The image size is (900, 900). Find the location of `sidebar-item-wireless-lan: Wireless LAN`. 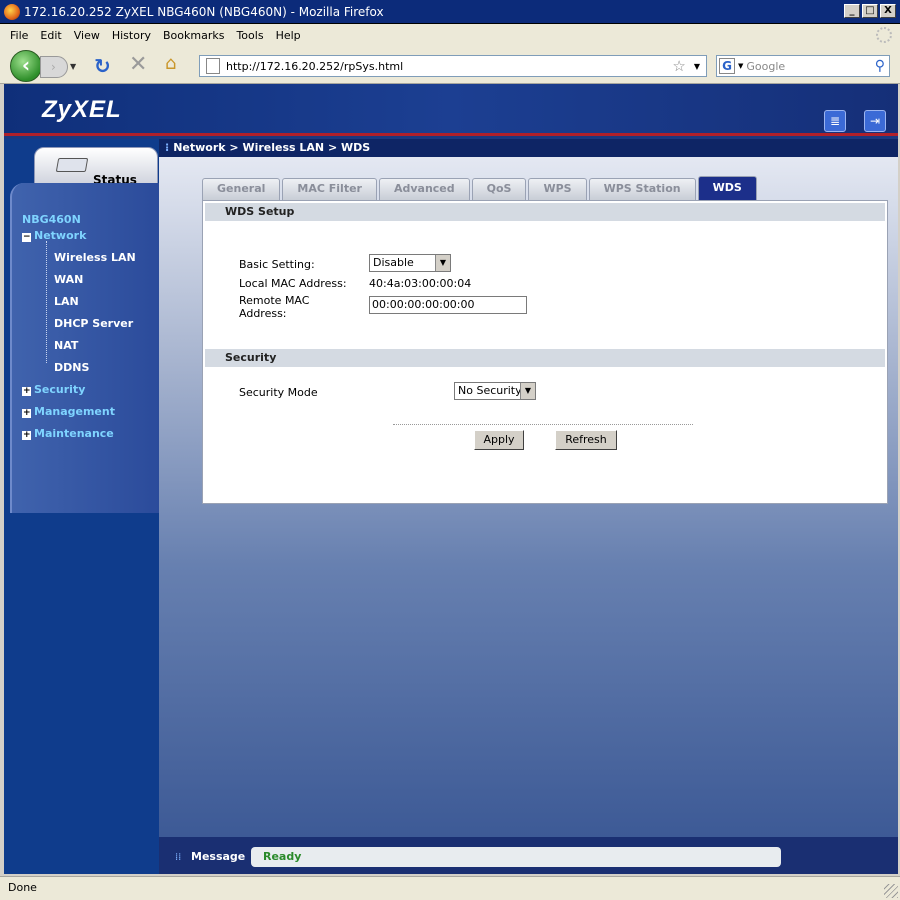

sidebar-item-wireless-lan: Wireless LAN is located at coordinates (95, 257).